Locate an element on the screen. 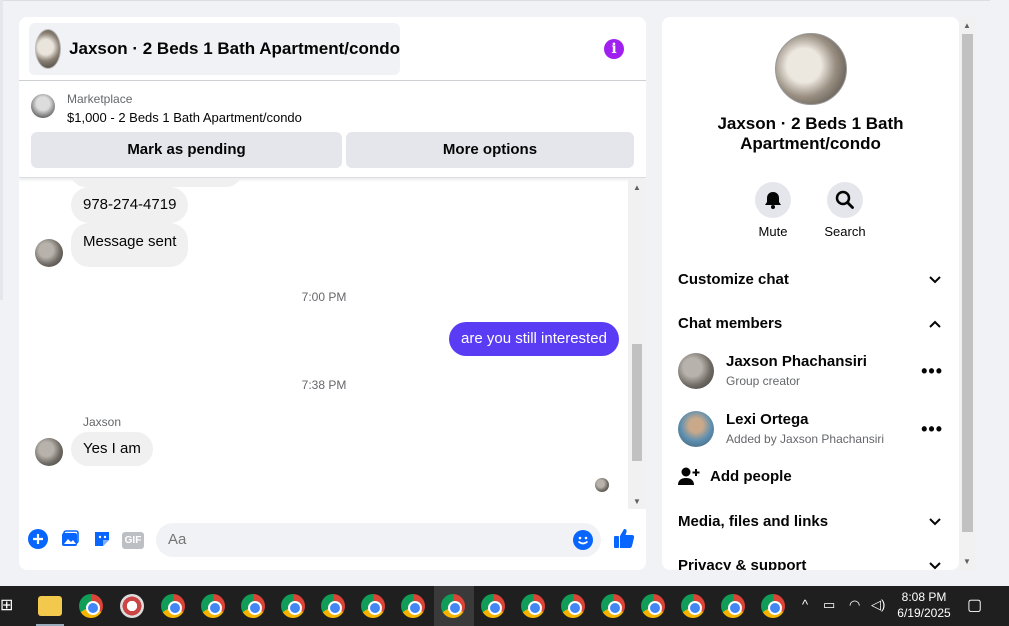  bell-icon is located at coordinates (773, 200).